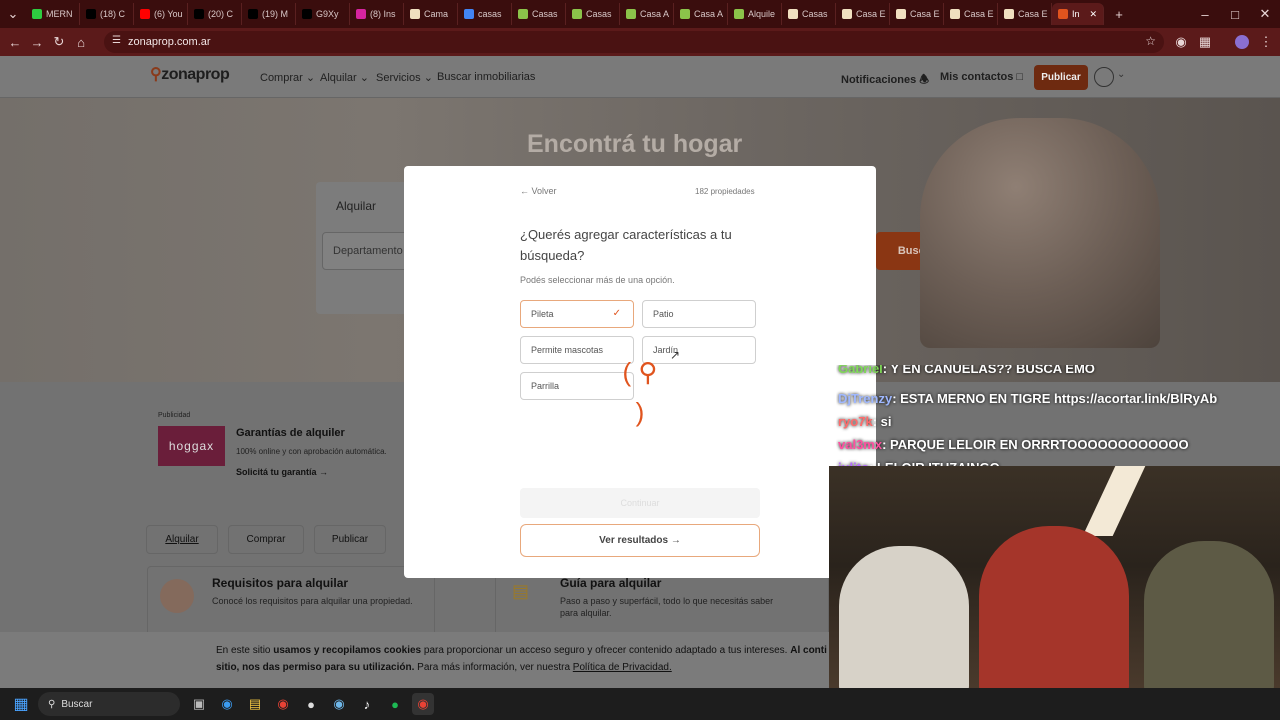  Describe the element at coordinates (885, 80) in the screenshot. I see `notifications-link: Notificaciones 🕭` at that location.